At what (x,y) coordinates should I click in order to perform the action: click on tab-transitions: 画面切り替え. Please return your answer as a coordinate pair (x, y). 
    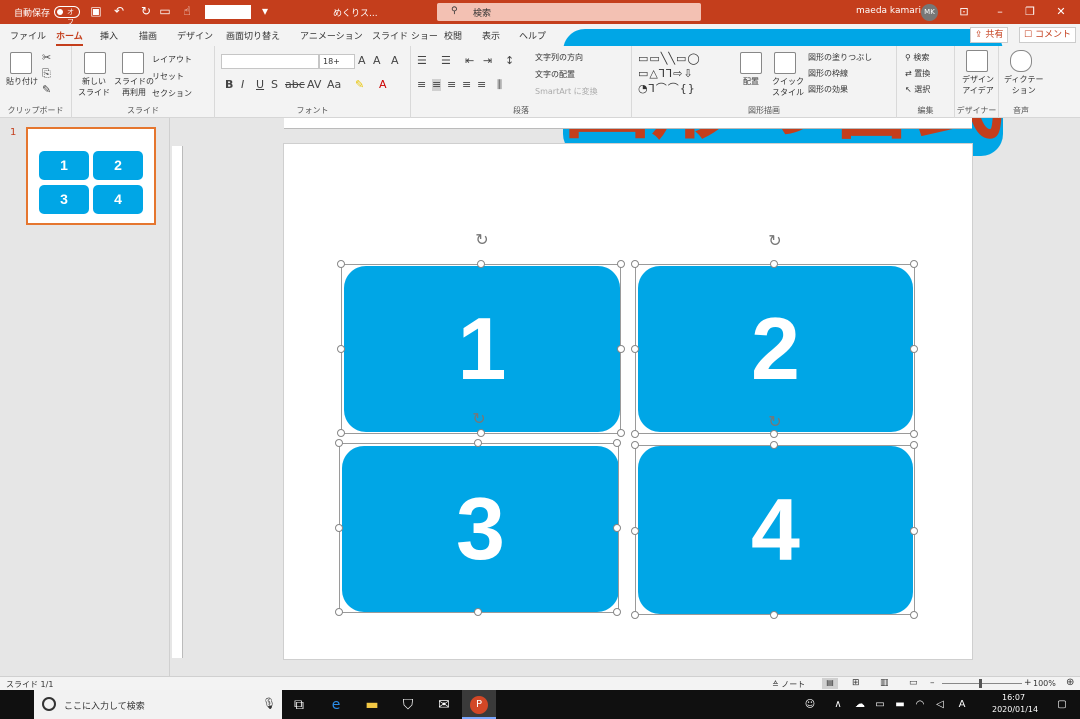
    Looking at the image, I should click on (253, 35).